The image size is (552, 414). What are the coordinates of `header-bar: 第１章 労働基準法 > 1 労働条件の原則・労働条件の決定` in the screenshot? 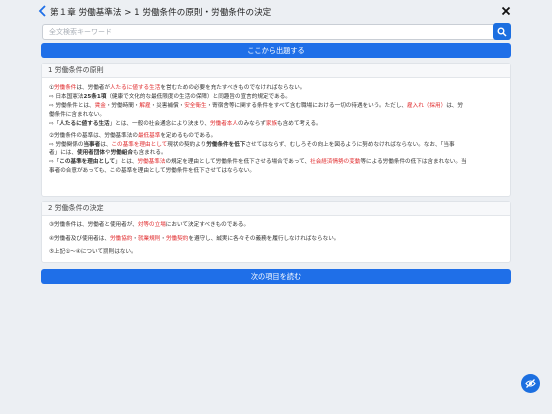 It's located at (276, 11).